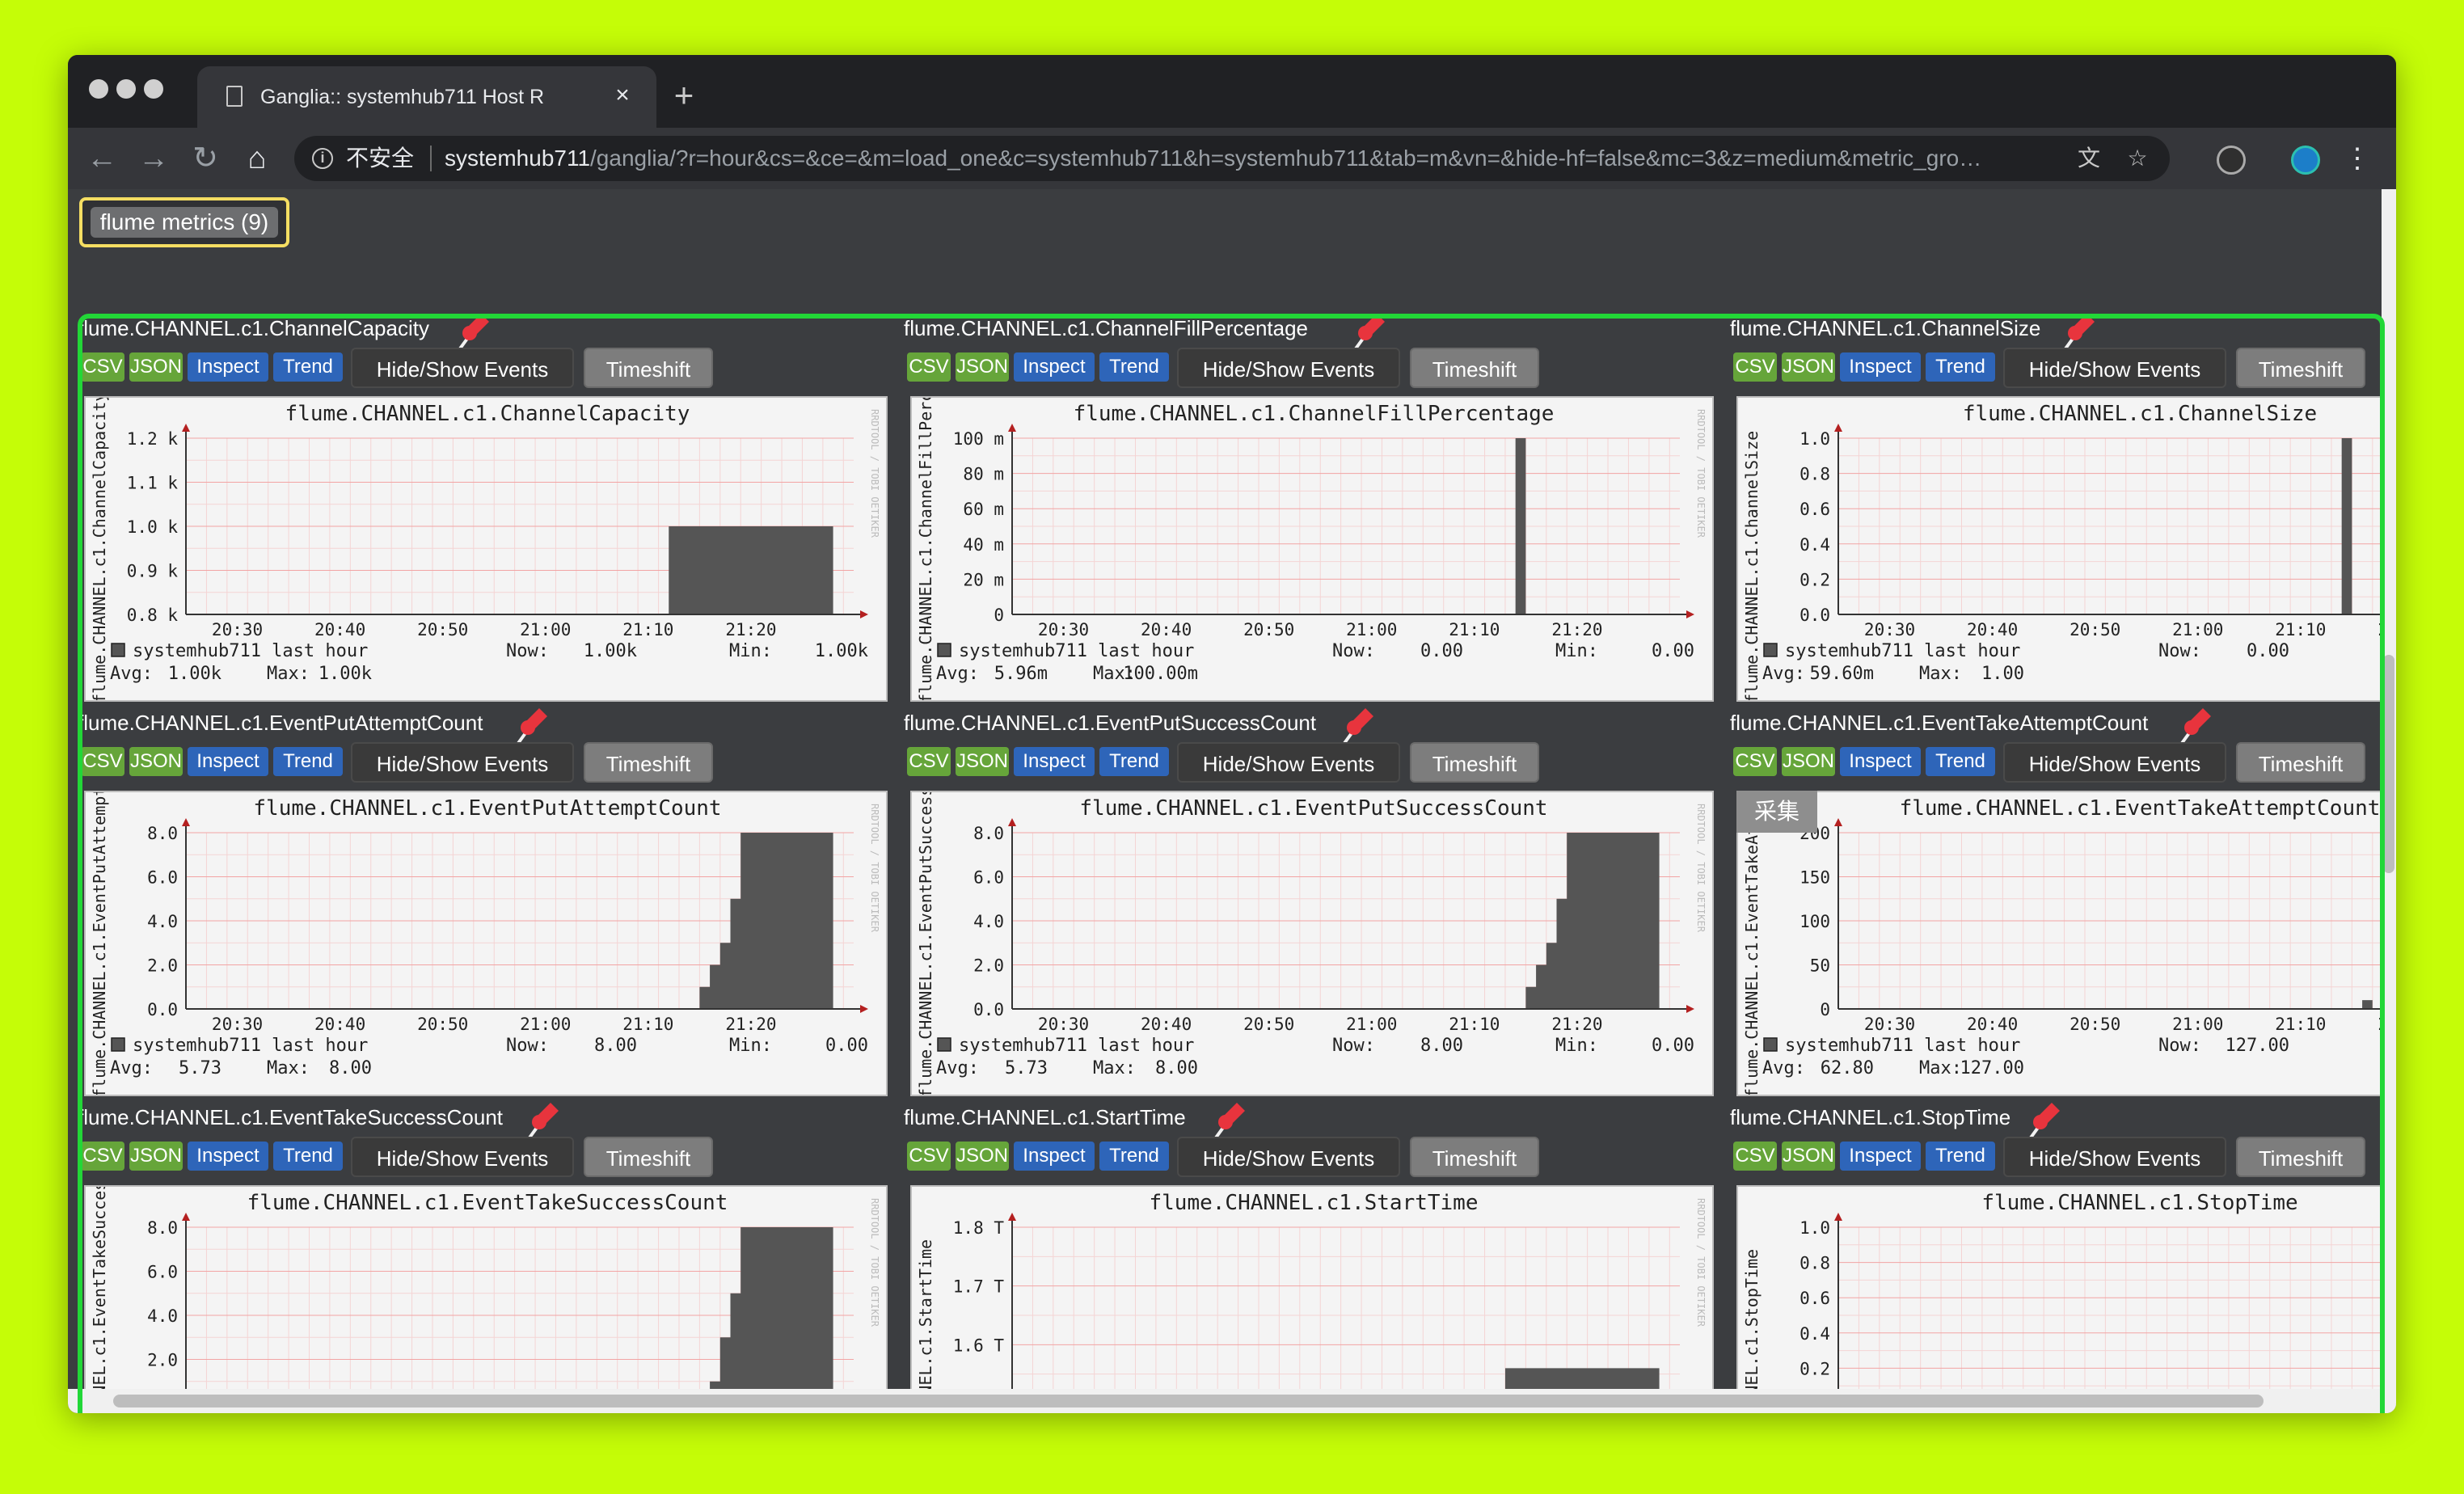 This screenshot has height=1494, width=2464. Describe the element at coordinates (1939, 722) in the screenshot. I see `metric-title: flume.CHANNEL.c1.EventTakeAttemptCount` at that location.